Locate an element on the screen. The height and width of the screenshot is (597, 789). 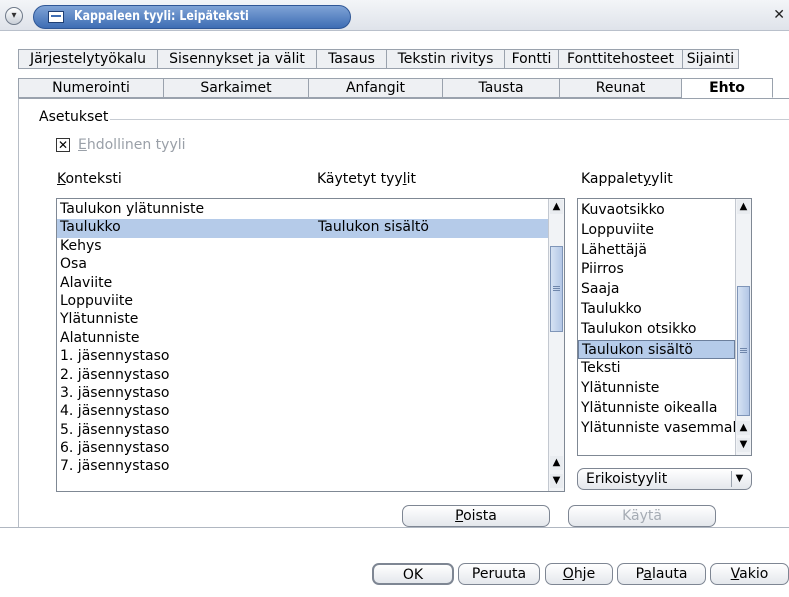
context-row: 1. jäsennystaso is located at coordinates (302, 357).